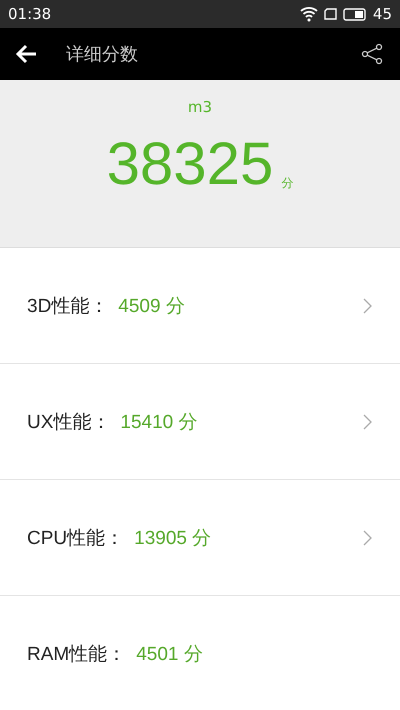  Describe the element at coordinates (76, 654) in the screenshot. I see `category-label: RAM性能：` at that location.